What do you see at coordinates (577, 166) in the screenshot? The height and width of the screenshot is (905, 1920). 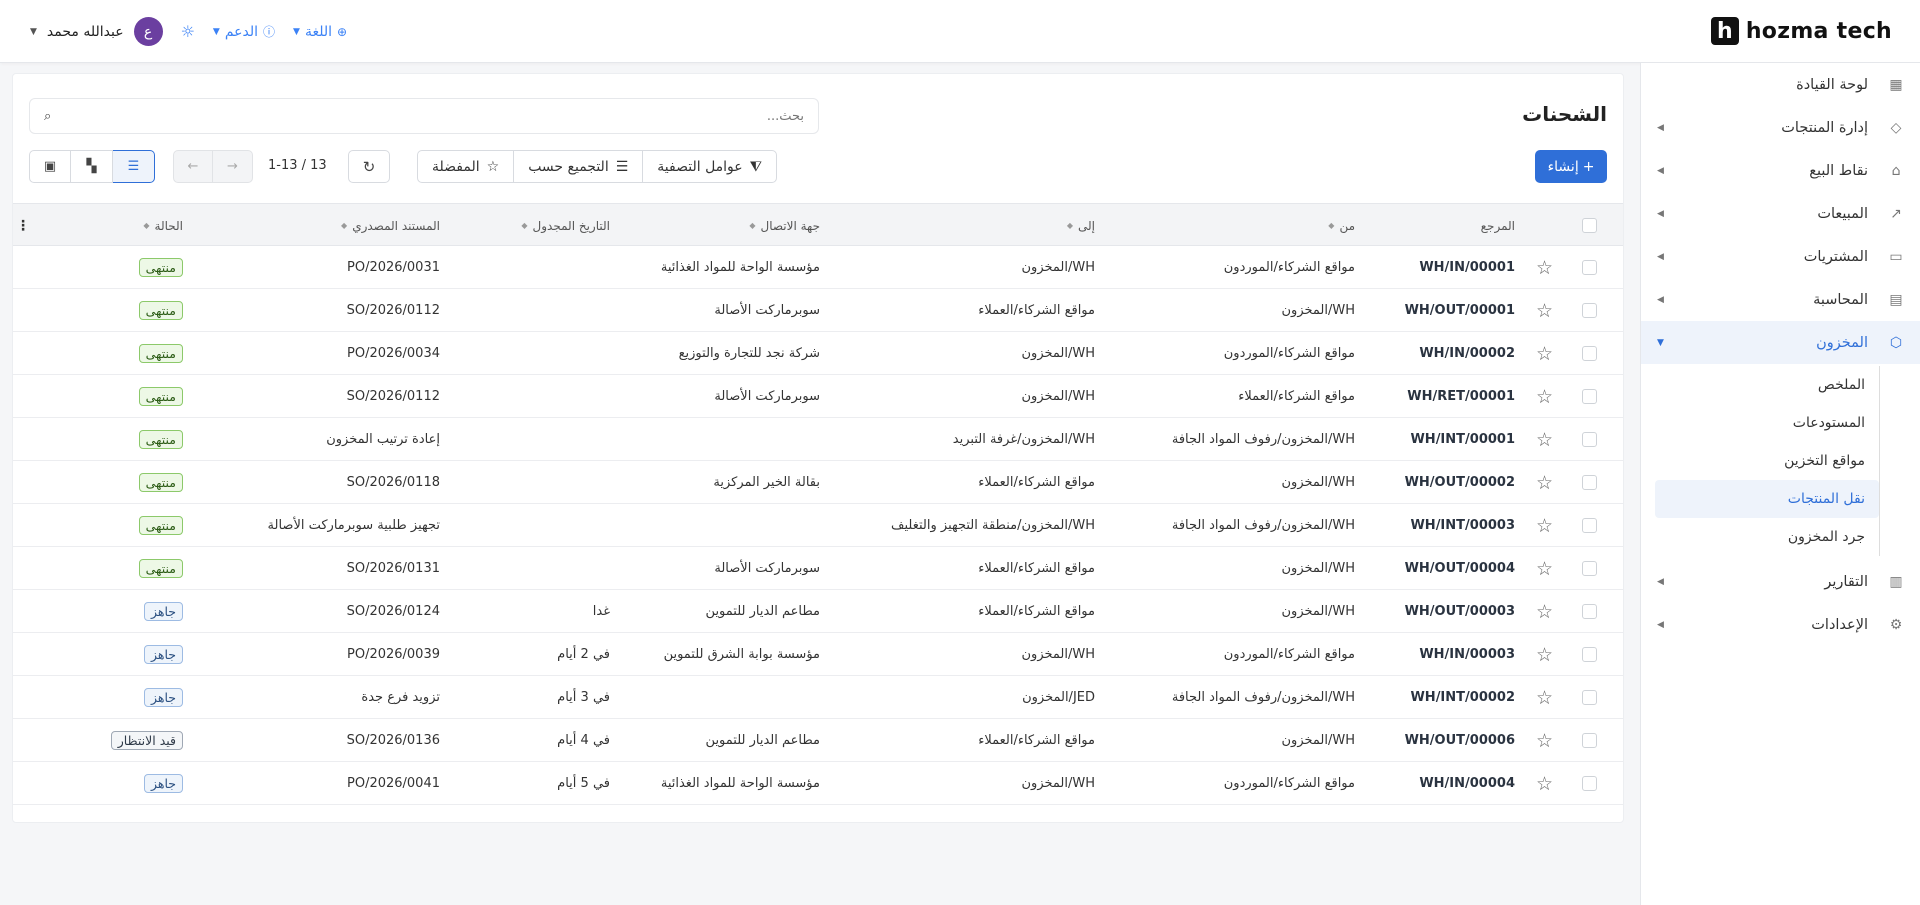 I see `group-by-button: ☰ التجميع حسب` at bounding box center [577, 166].